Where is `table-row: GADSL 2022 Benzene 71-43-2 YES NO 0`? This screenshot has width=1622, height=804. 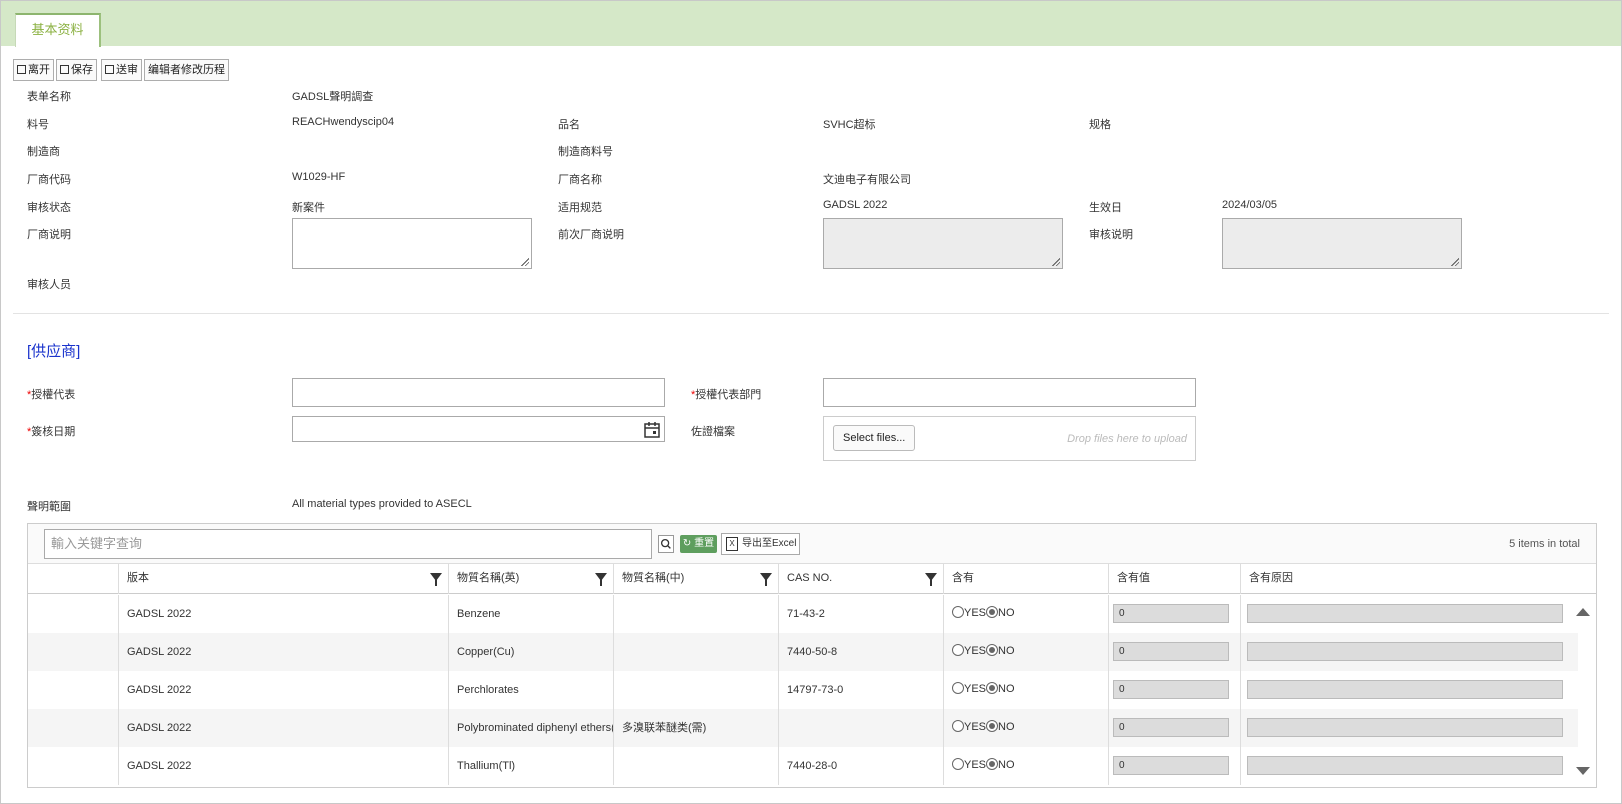 table-row: GADSL 2022 Benzene 71-43-2 YES NO 0 is located at coordinates (803, 614).